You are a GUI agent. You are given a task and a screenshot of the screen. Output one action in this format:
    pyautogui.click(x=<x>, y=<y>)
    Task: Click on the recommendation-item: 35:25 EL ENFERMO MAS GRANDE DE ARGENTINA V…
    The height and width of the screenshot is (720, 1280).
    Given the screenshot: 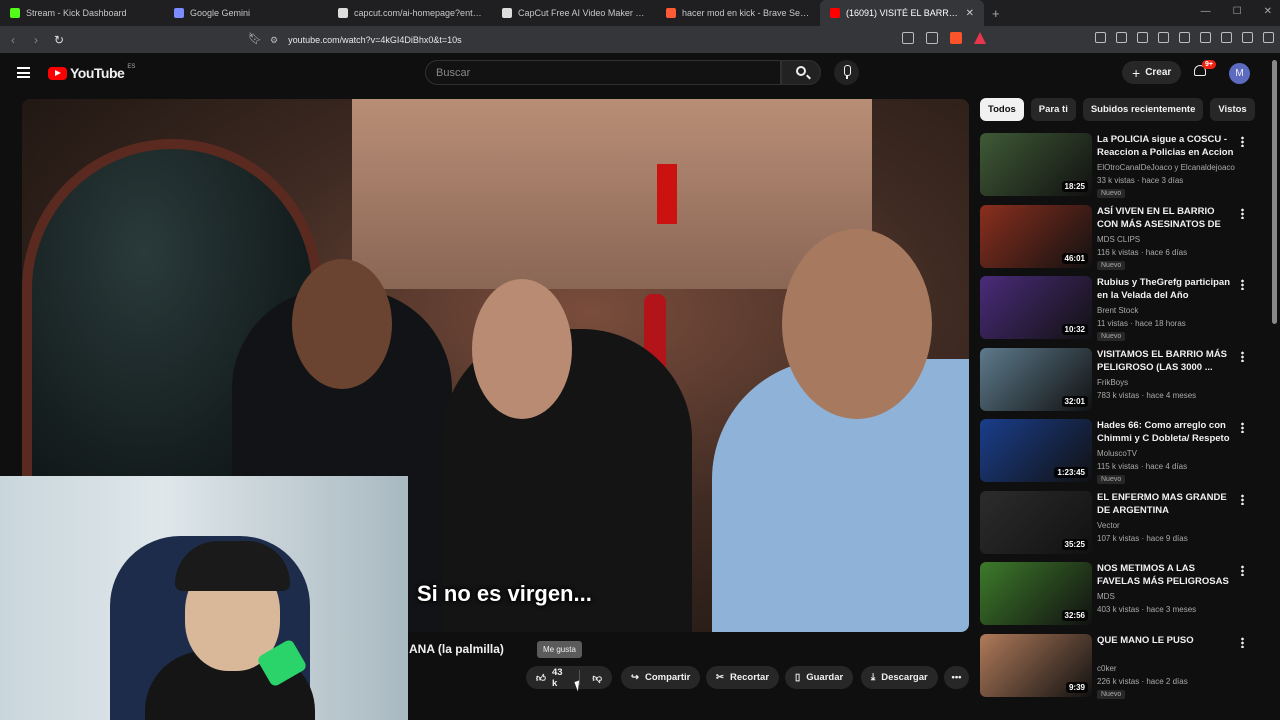 What is the action you would take?
    pyautogui.click(x=1116, y=526)
    